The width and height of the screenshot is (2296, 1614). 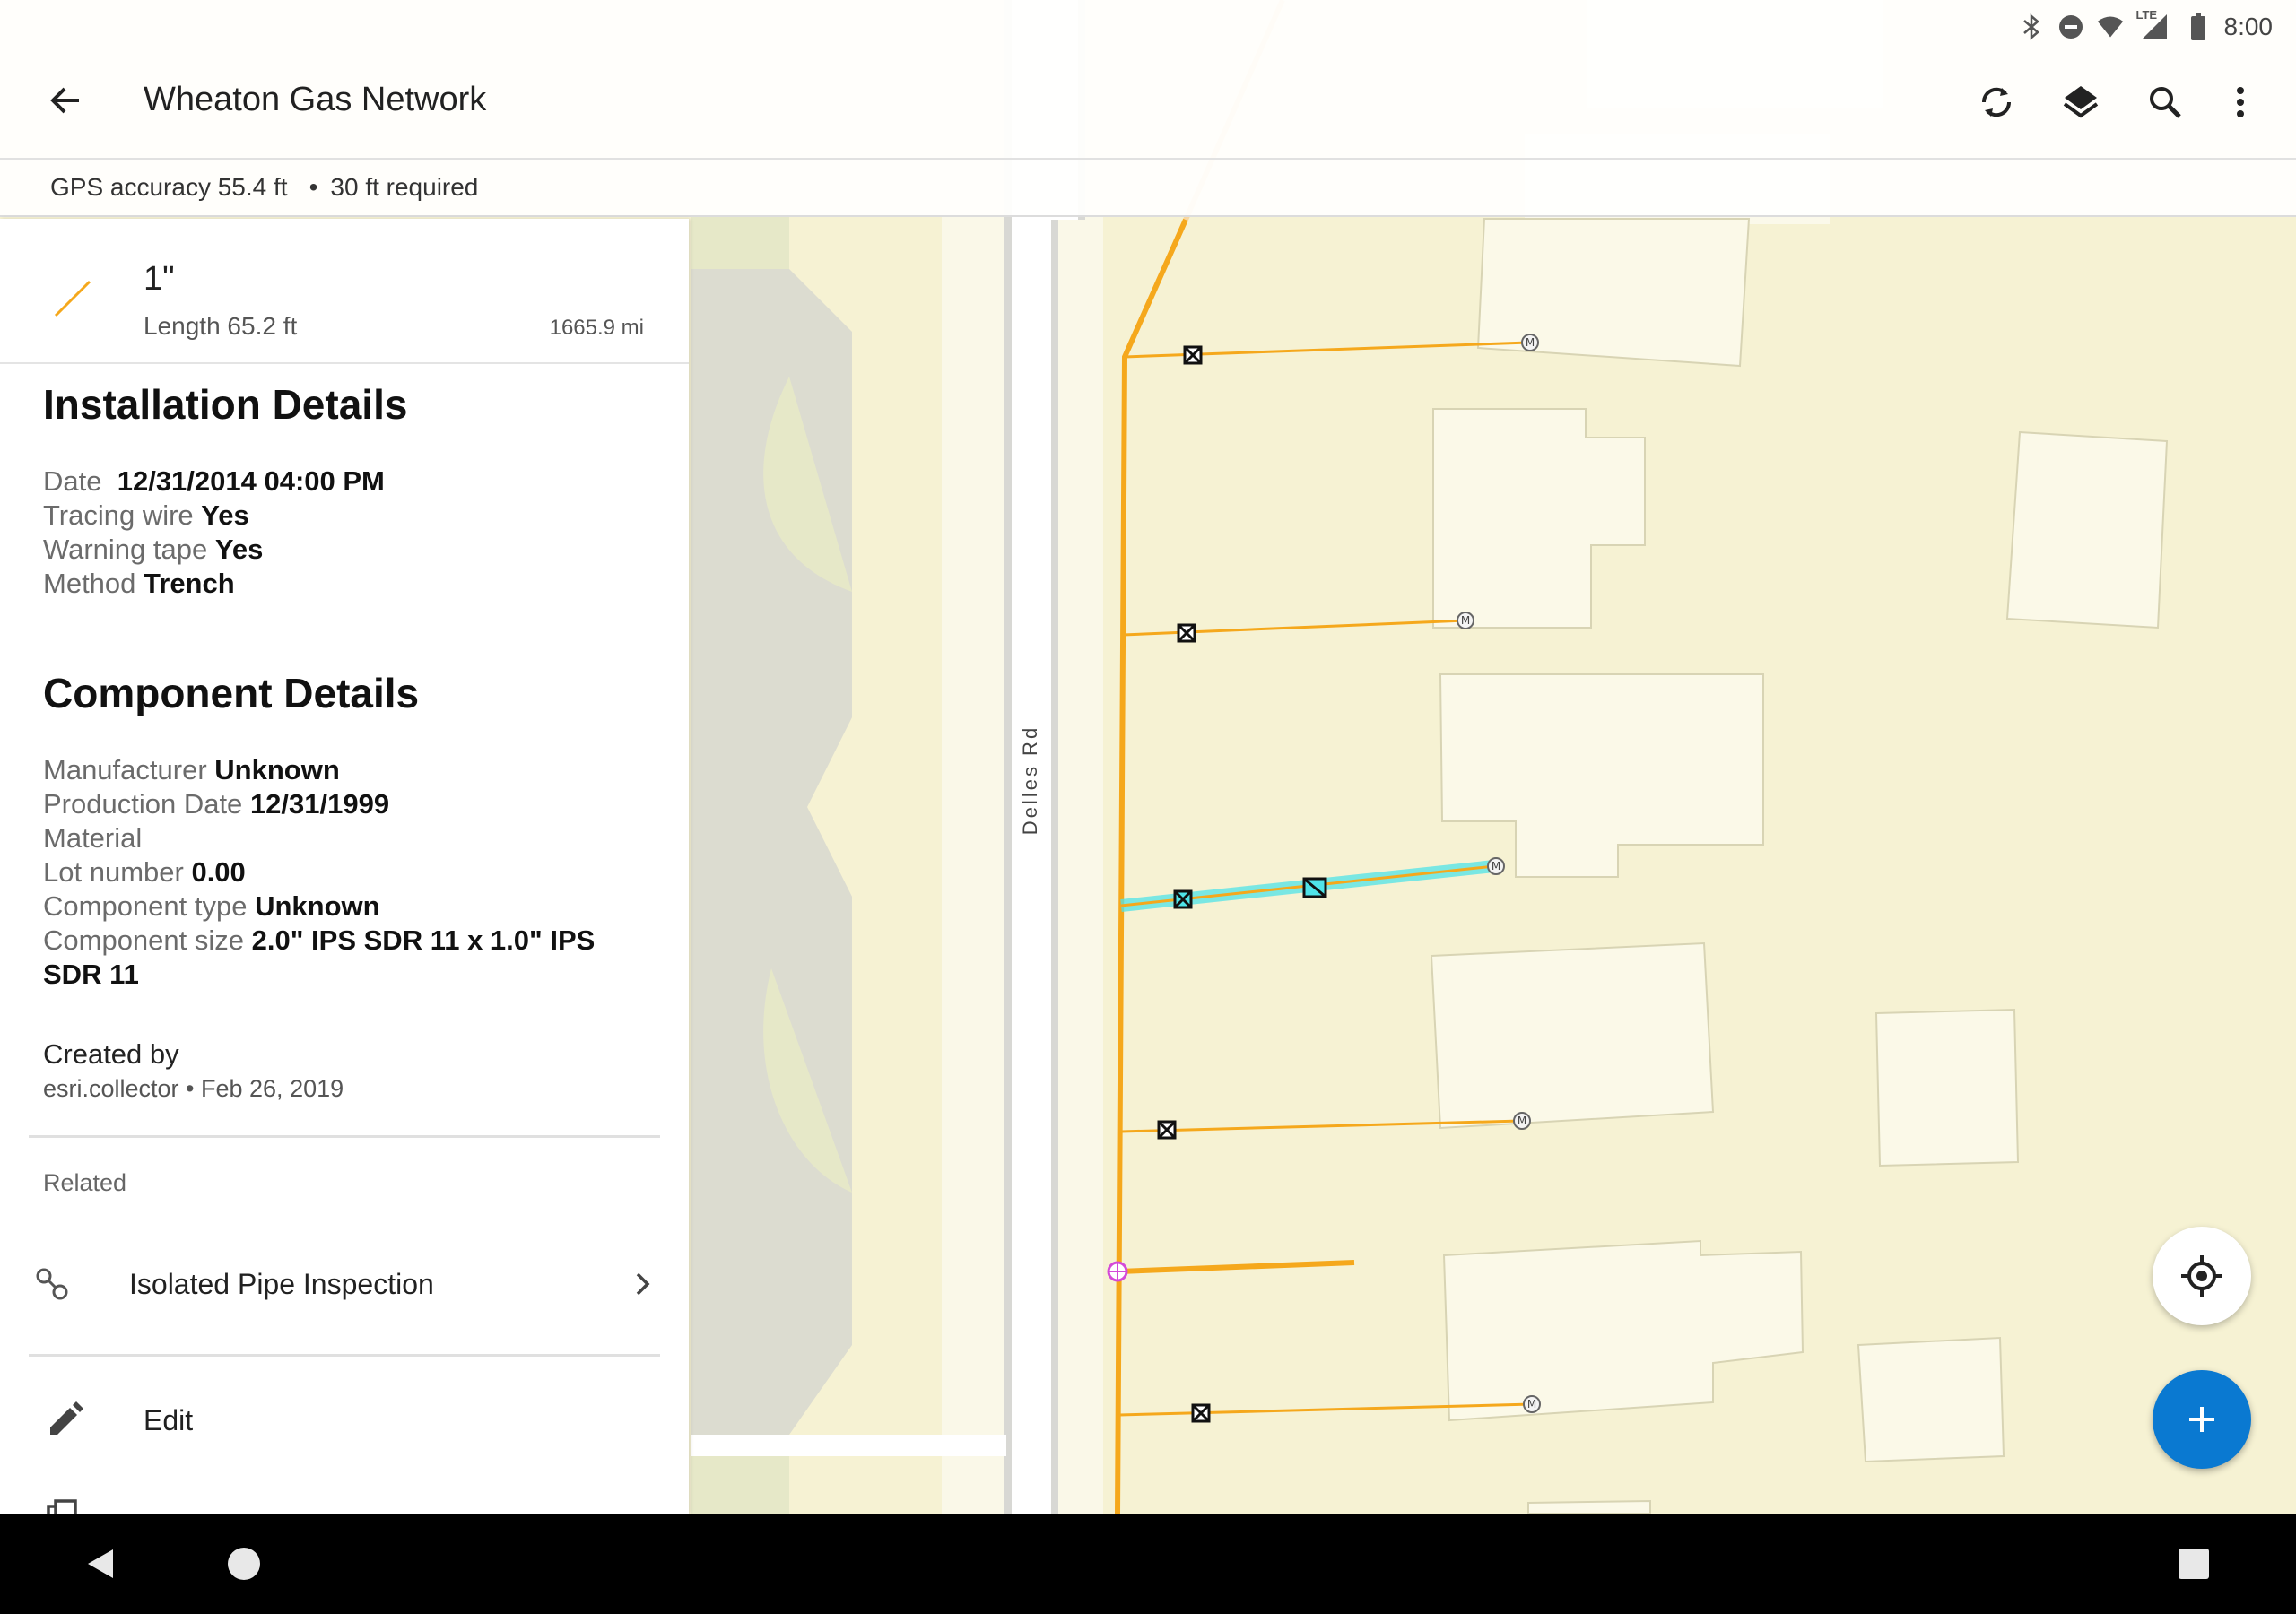 I want to click on feature-distance: 1665.9 mi, so click(x=596, y=328).